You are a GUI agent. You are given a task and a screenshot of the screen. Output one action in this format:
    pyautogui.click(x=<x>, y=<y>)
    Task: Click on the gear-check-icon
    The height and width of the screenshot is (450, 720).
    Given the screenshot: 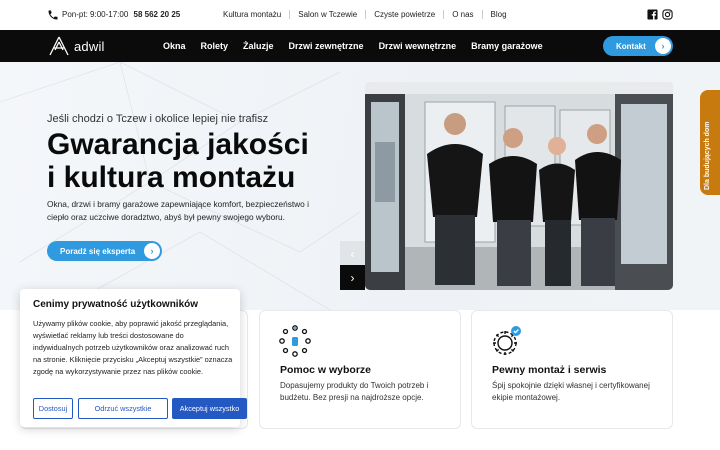 What is the action you would take?
    pyautogui.click(x=507, y=340)
    